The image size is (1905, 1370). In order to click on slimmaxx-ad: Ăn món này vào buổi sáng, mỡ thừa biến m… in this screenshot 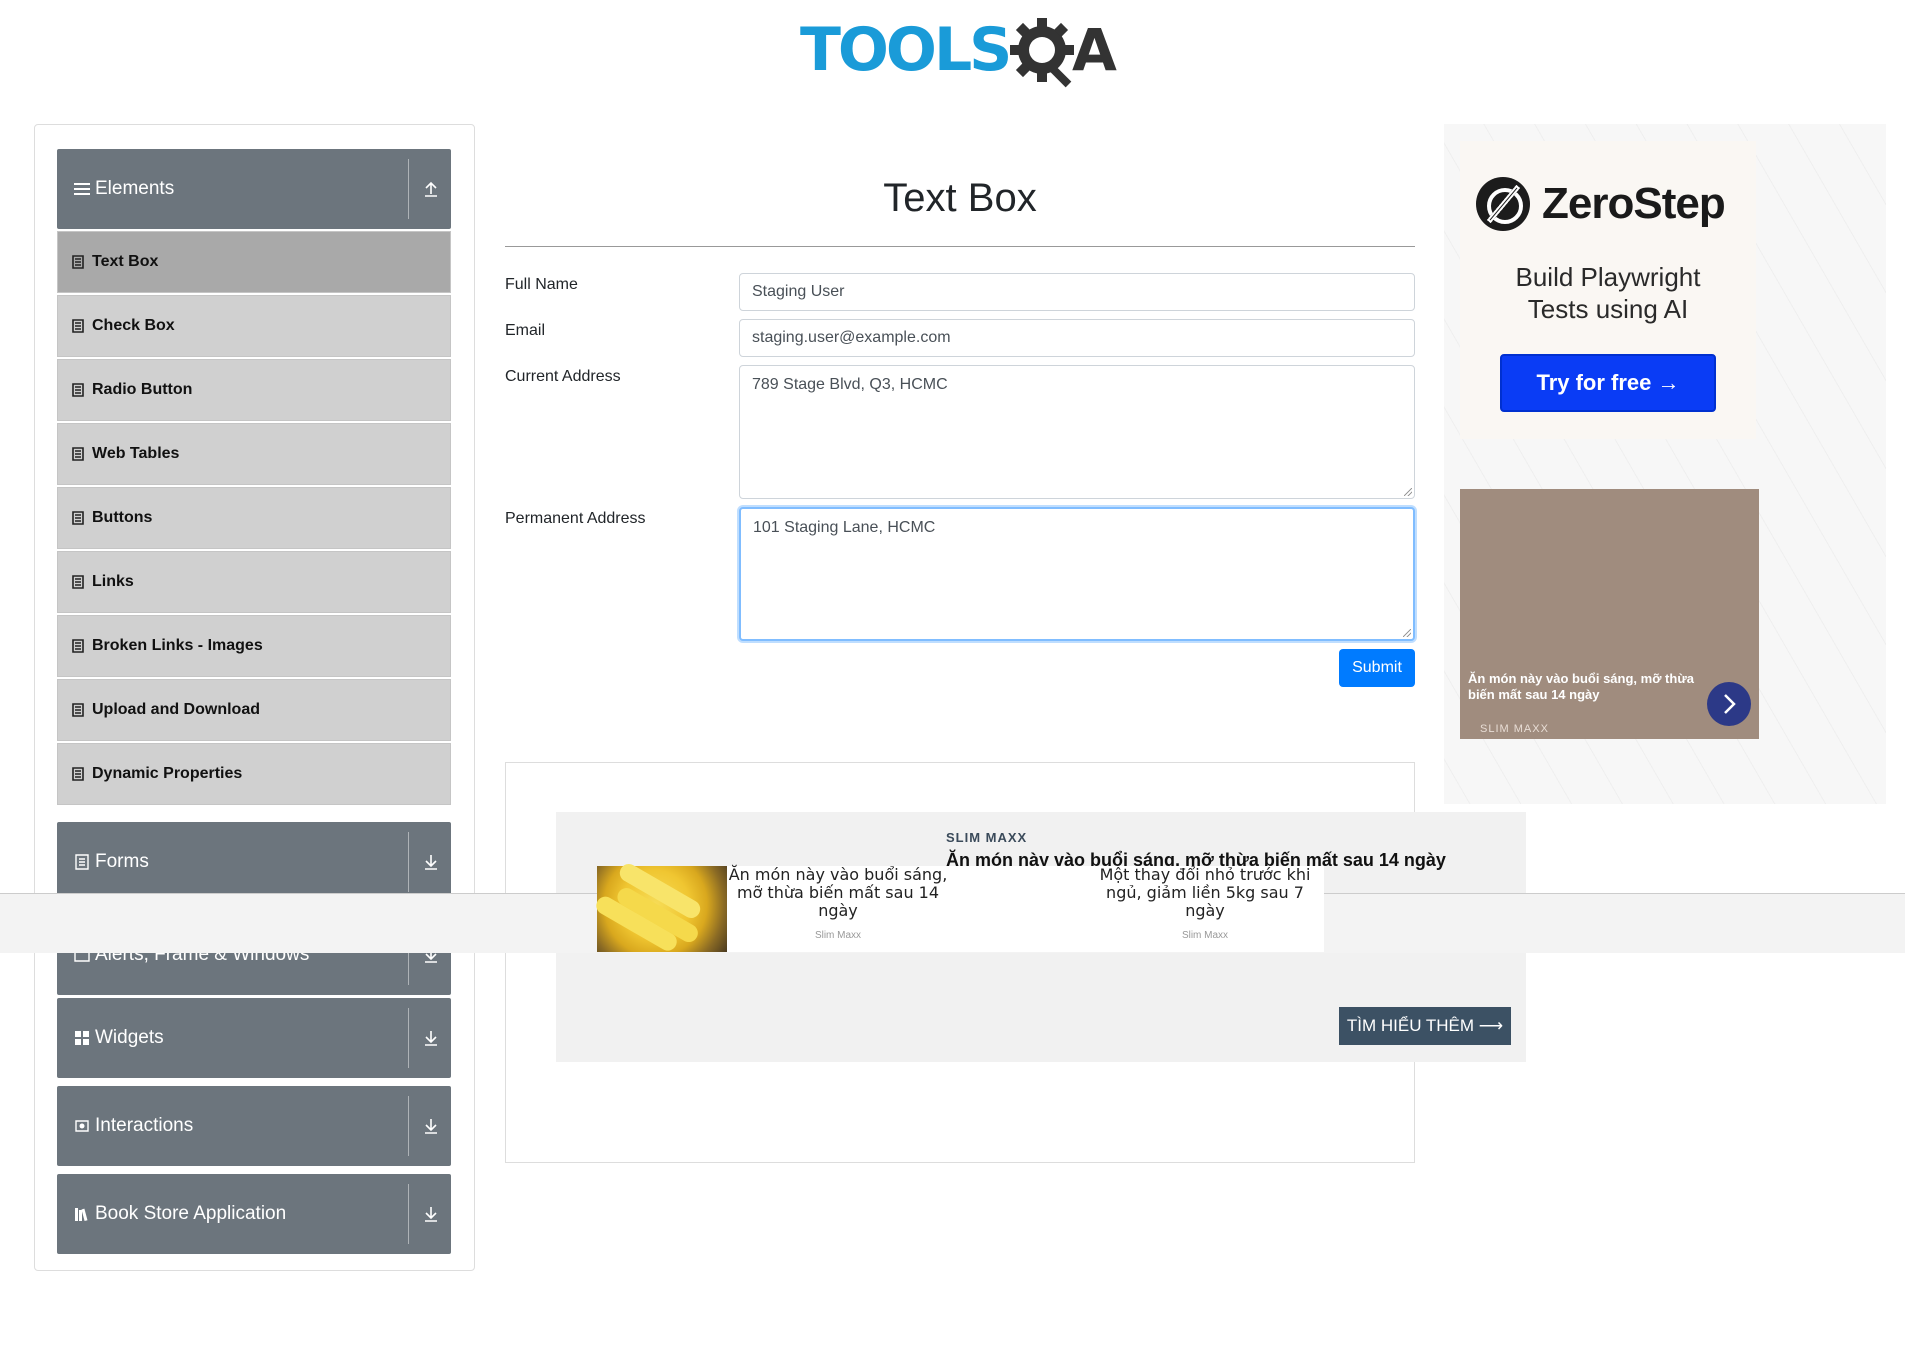, I will do `click(1609, 614)`.